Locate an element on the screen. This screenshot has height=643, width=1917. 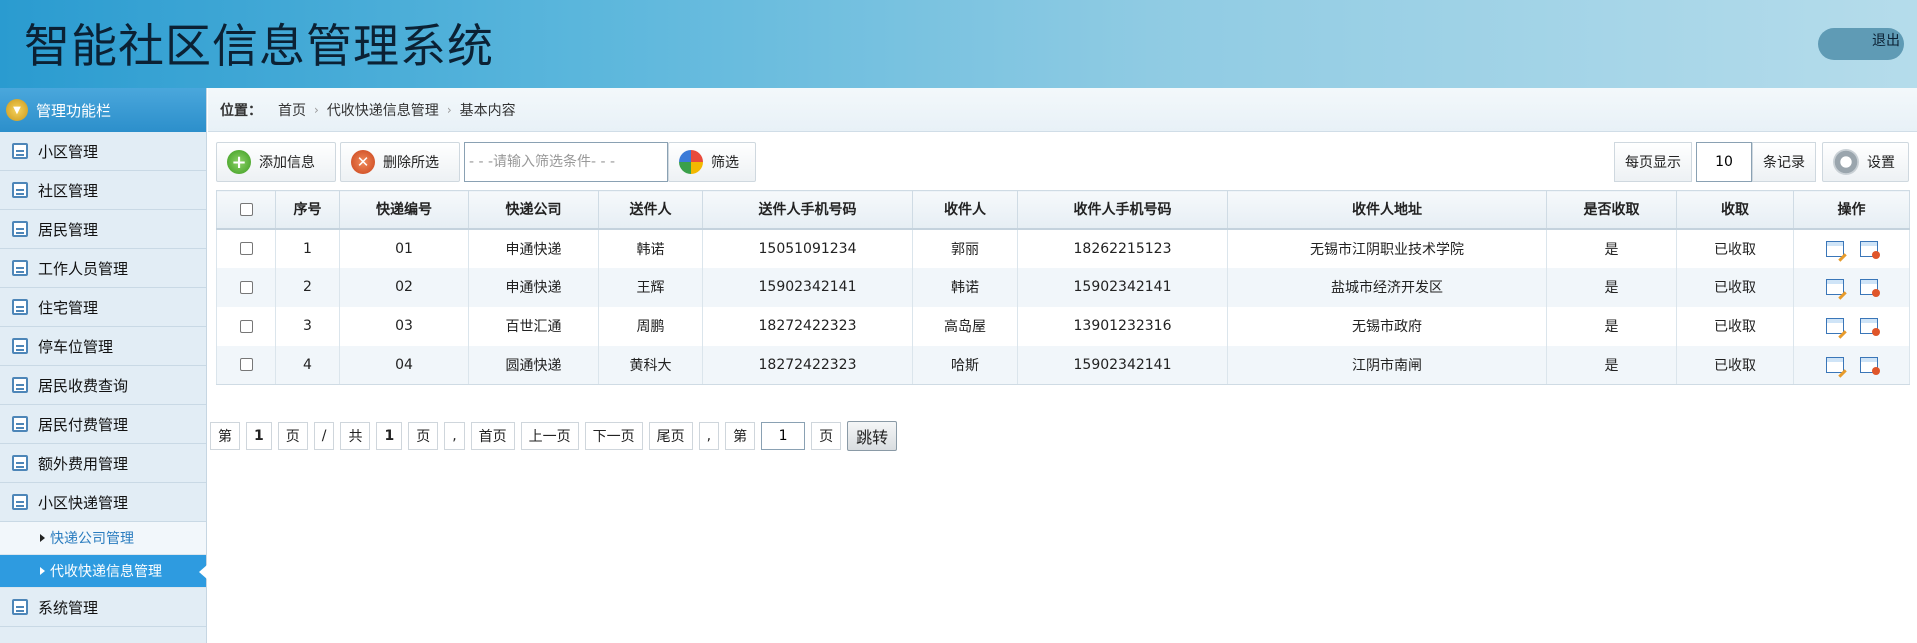
per-page-input is located at coordinates (1724, 162).